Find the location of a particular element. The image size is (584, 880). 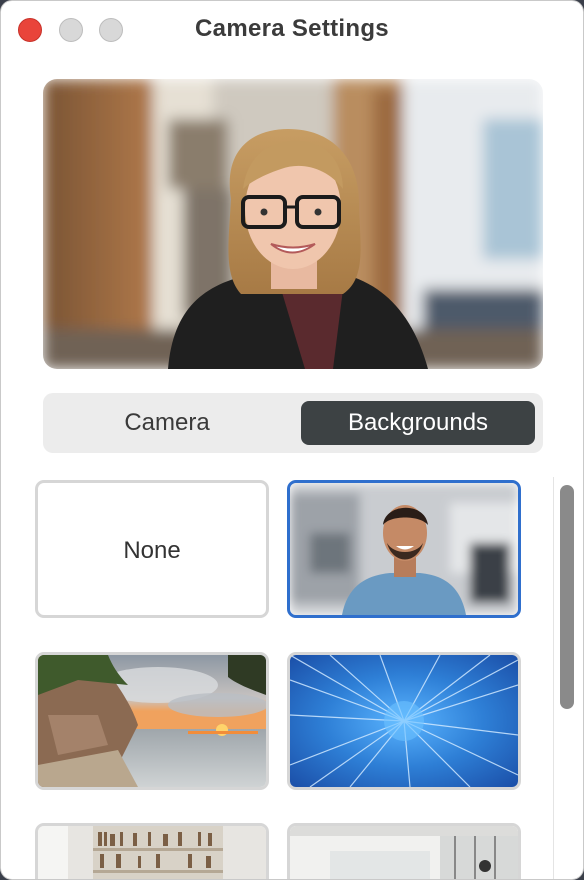

background-none-label: None is located at coordinates (152, 550).